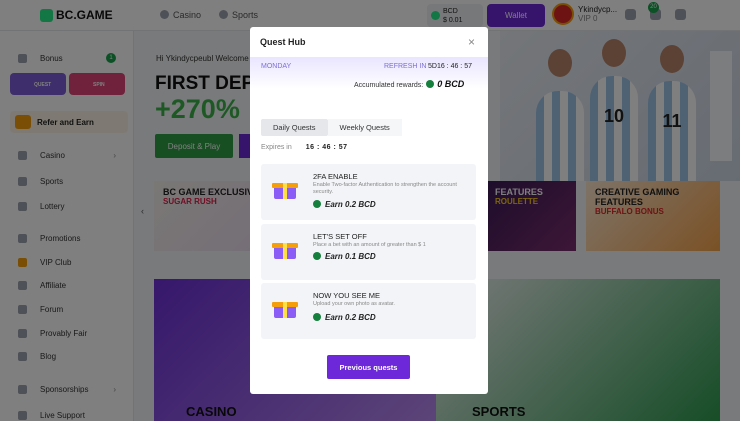 This screenshot has height=421, width=740. Describe the element at coordinates (294, 127) in the screenshot. I see `tab-daily-quests: Daily Quests` at that location.